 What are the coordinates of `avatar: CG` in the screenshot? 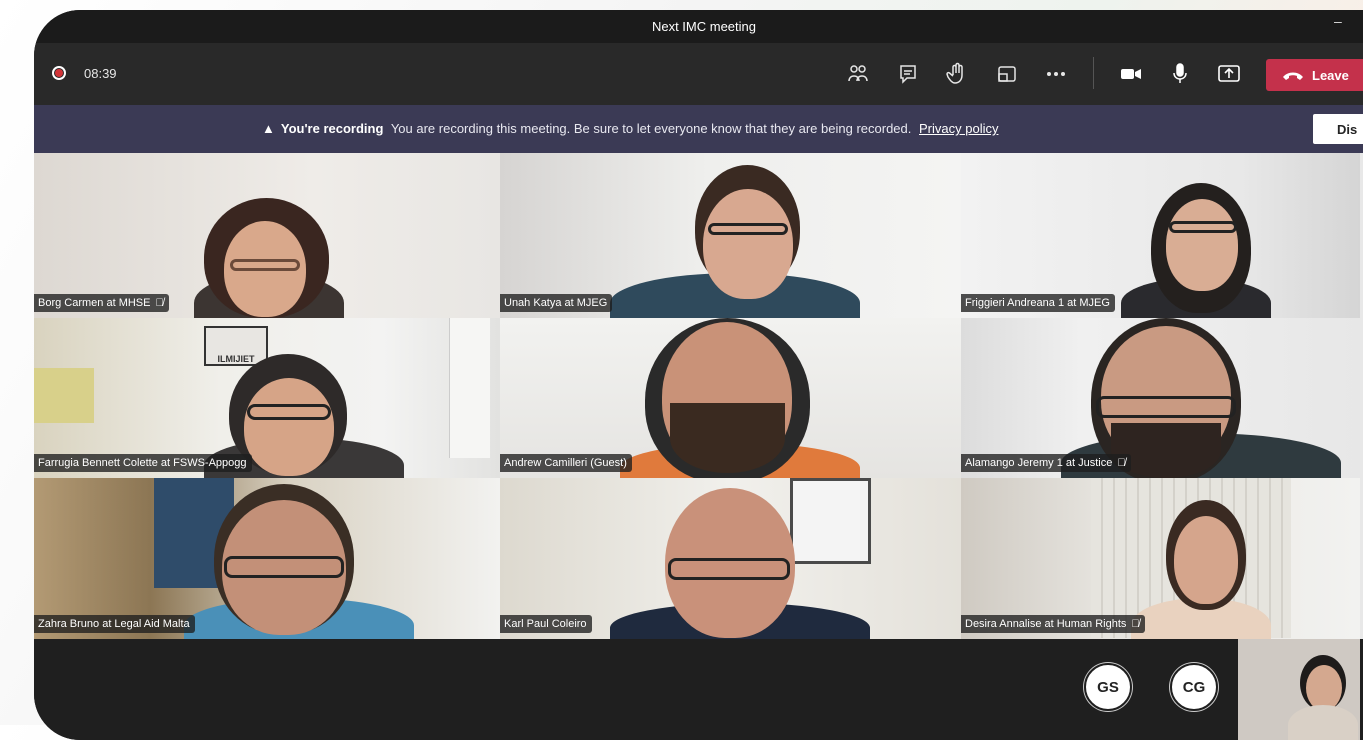 It's located at (1194, 687).